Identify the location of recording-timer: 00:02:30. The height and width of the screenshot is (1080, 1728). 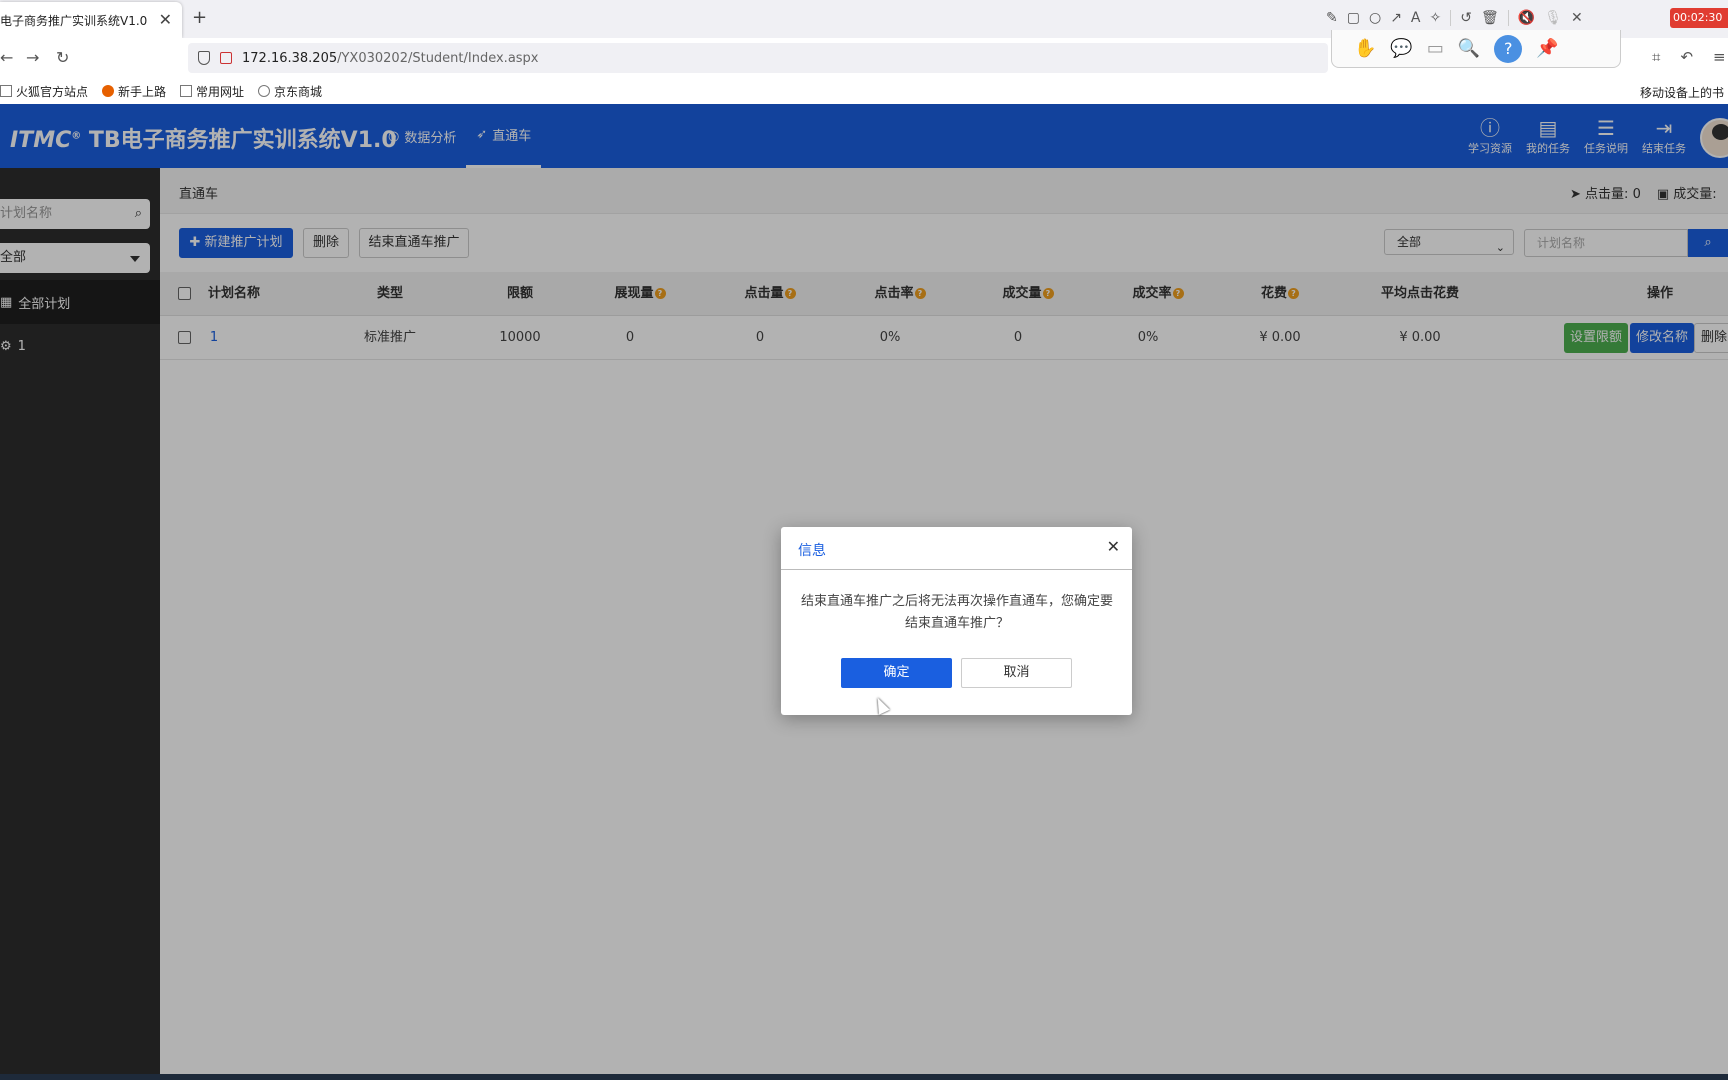
(1699, 18).